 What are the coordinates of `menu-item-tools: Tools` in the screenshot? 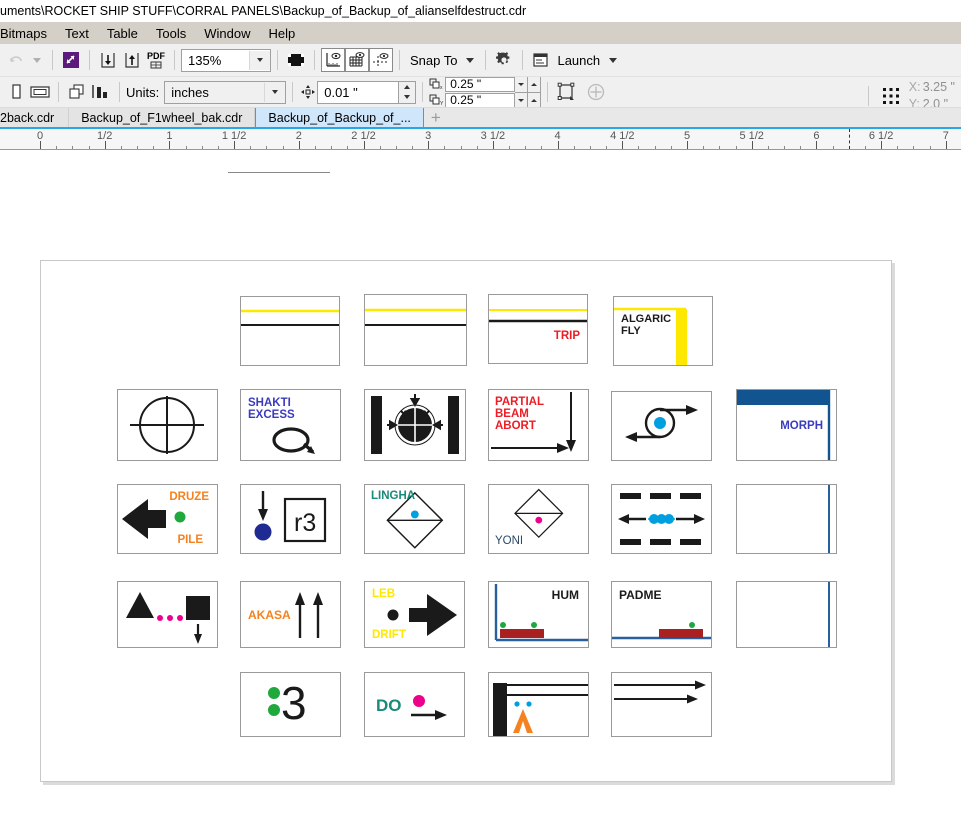 It's located at (171, 33).